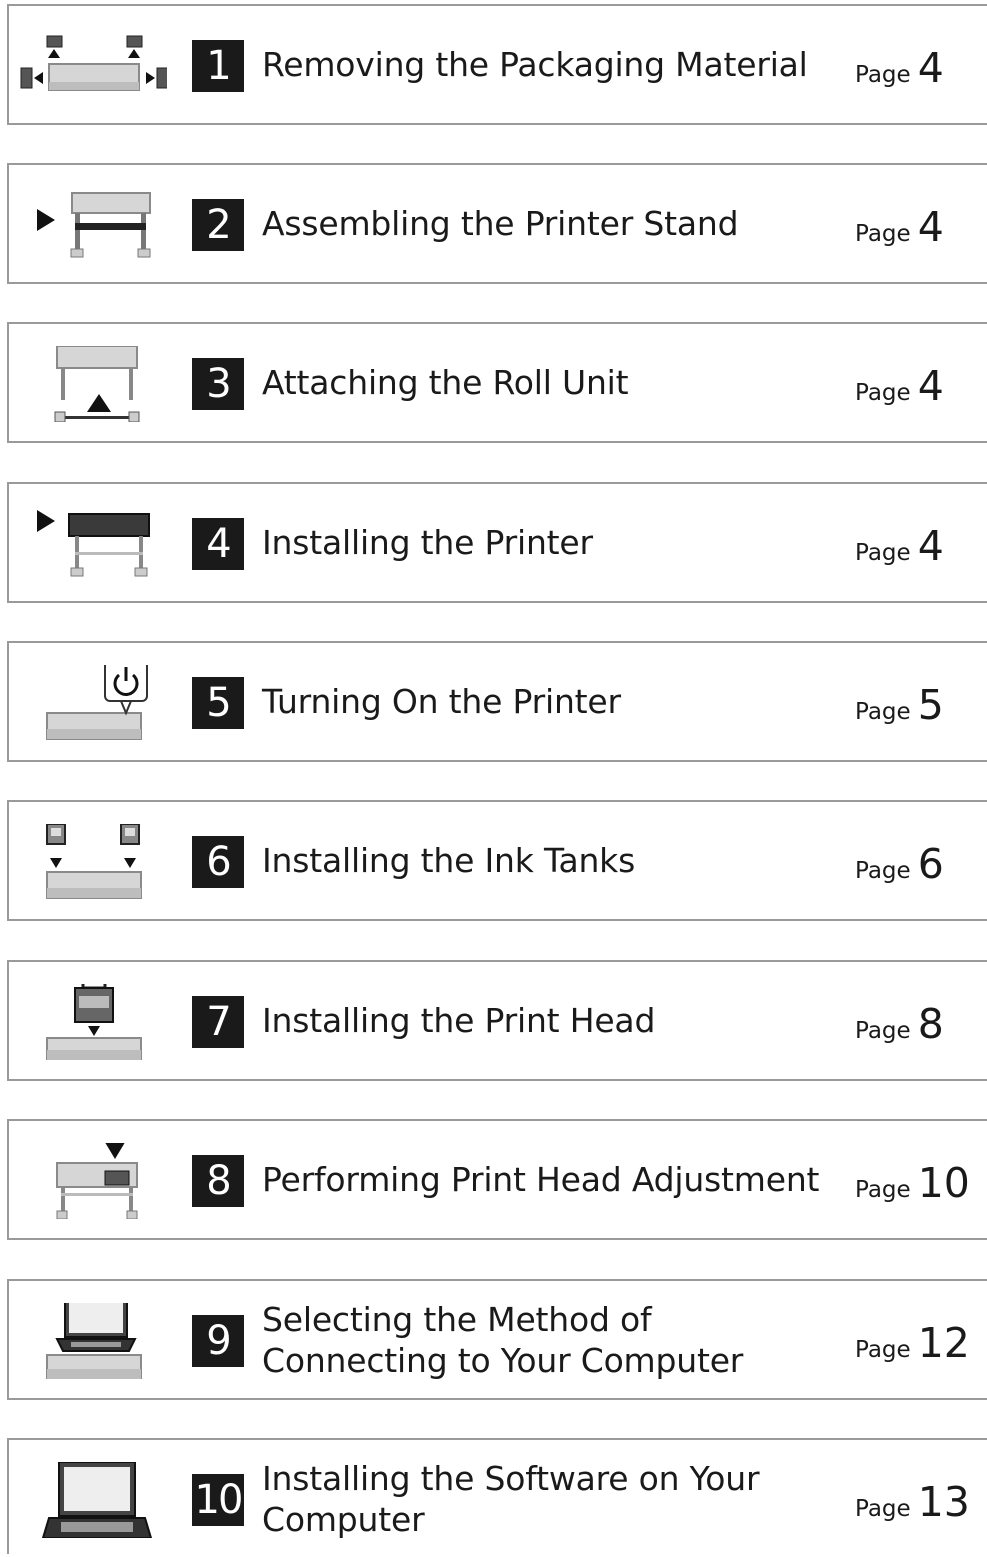  What do you see at coordinates (943, 1183) in the screenshot?
I see `page-number: 10` at bounding box center [943, 1183].